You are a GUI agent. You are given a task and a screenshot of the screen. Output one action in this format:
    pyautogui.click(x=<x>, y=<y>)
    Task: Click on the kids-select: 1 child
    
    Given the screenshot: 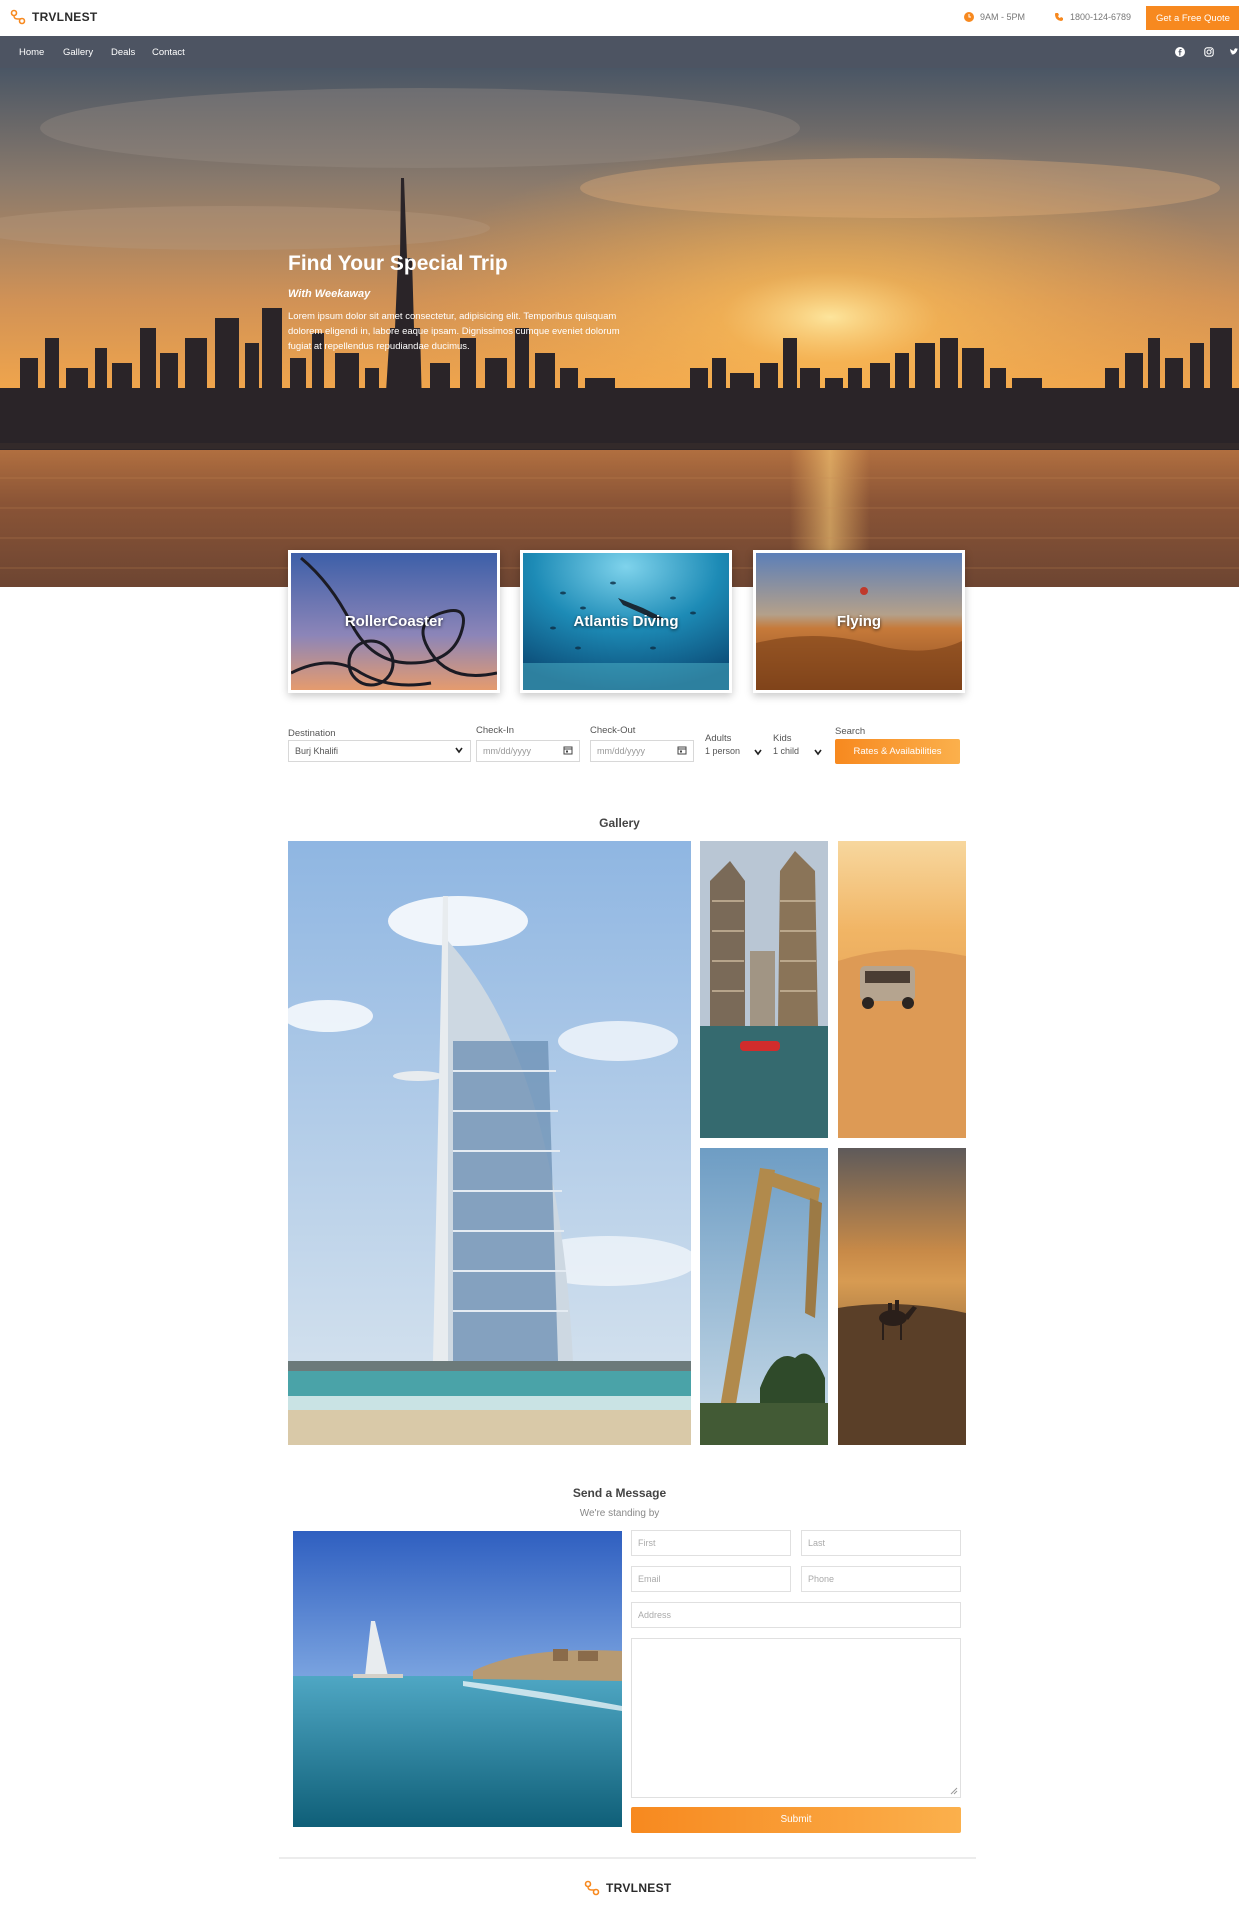 What is the action you would take?
    pyautogui.click(x=798, y=751)
    